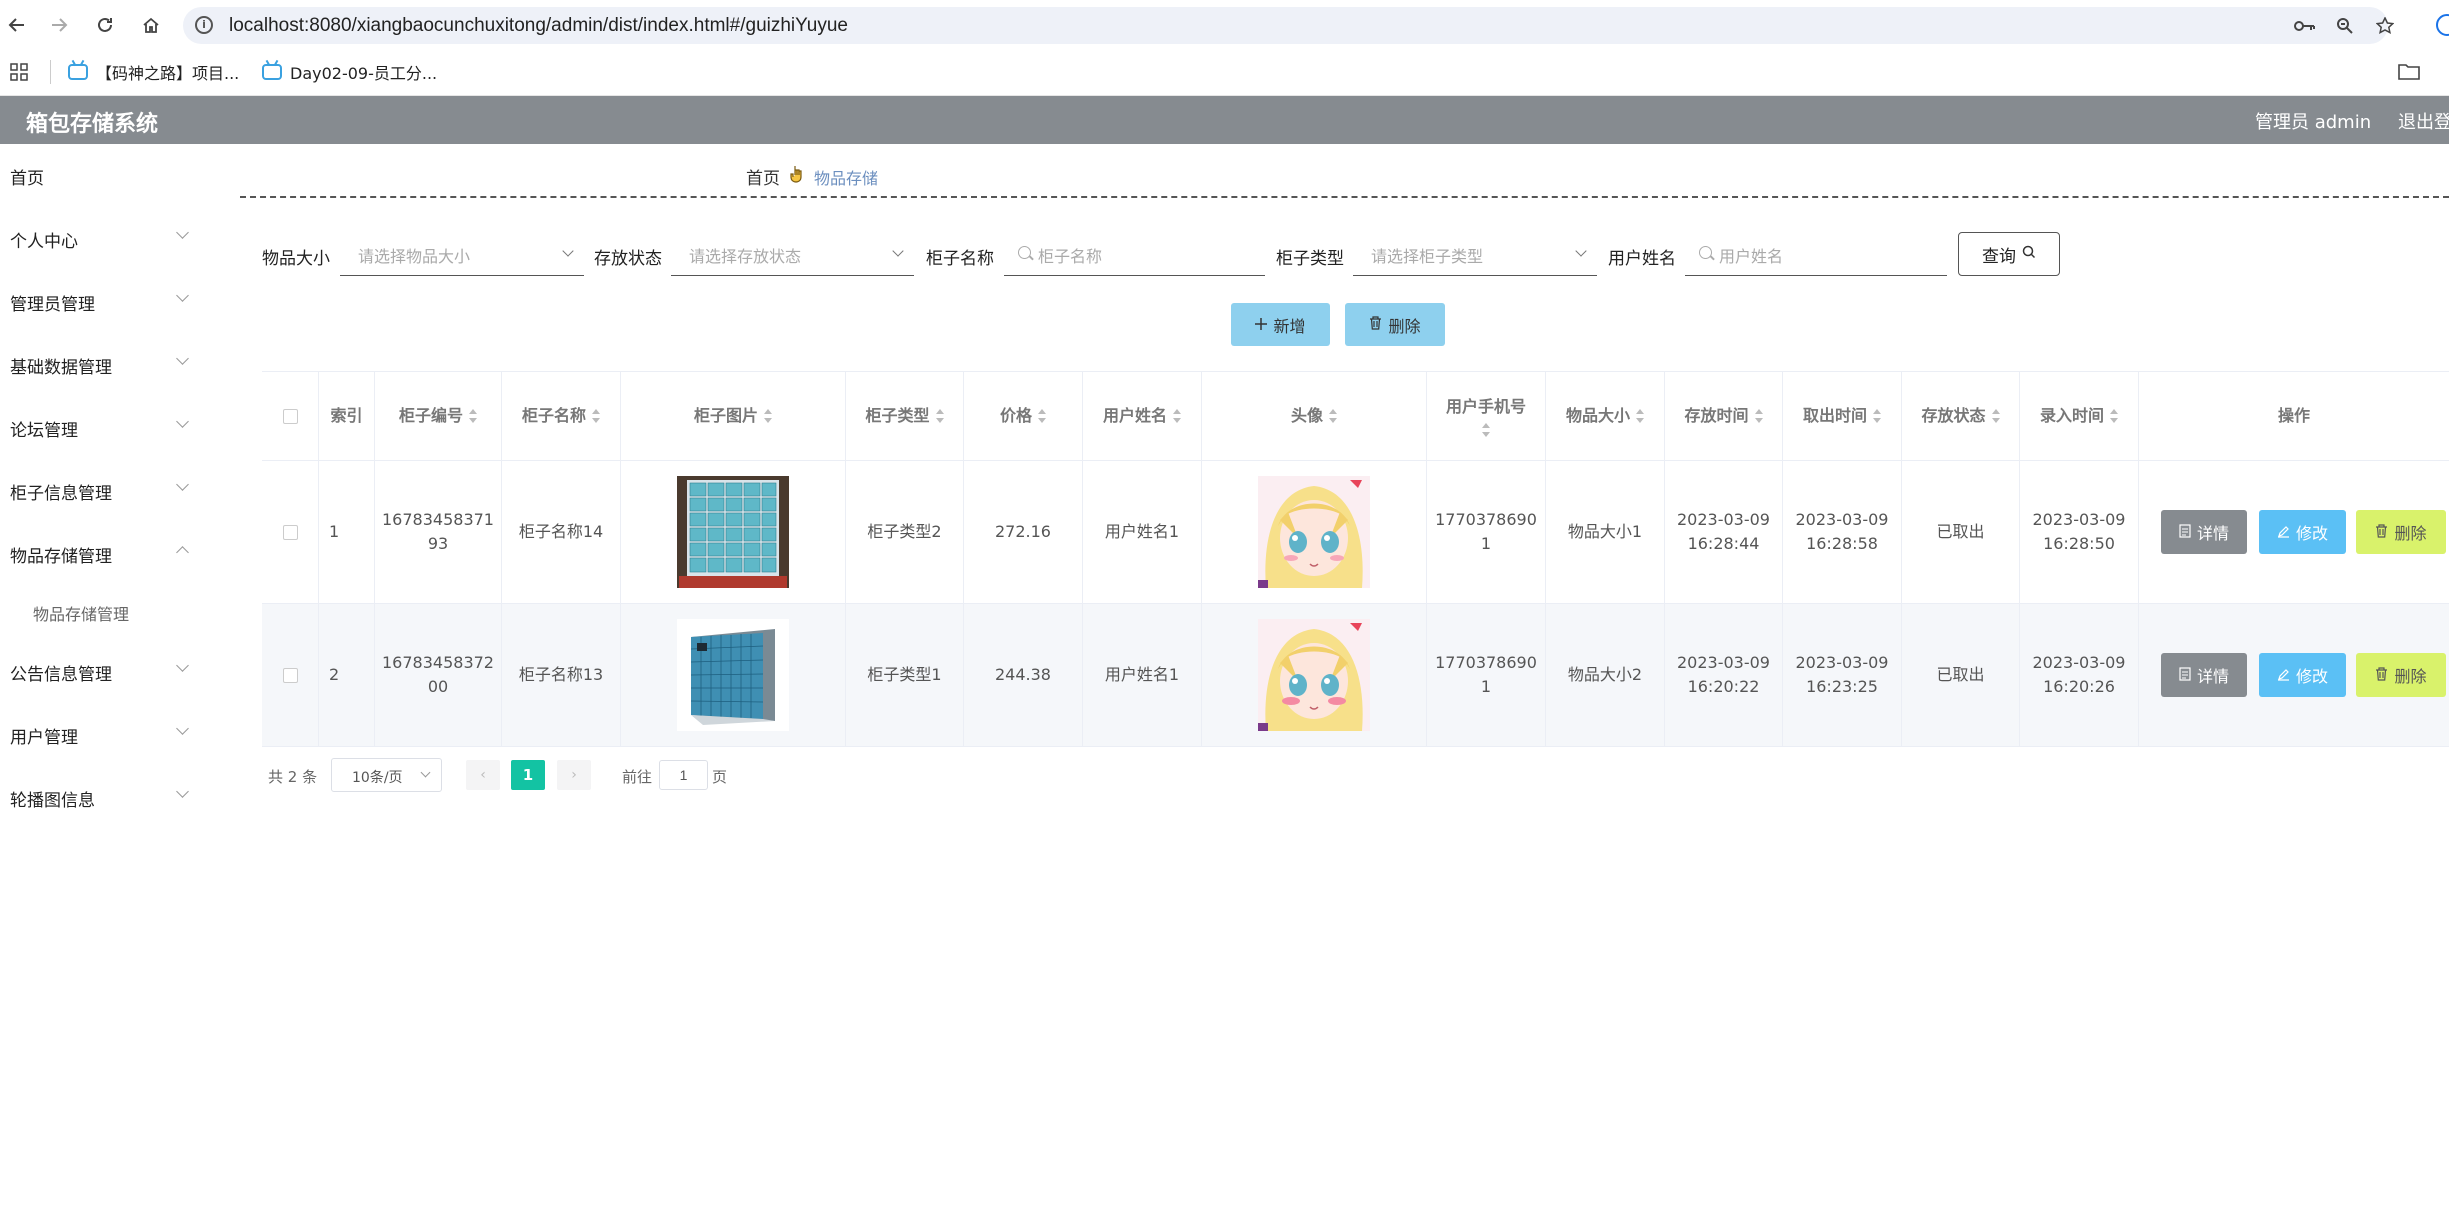 This screenshot has height=1210, width=2449. Describe the element at coordinates (44, 239) in the screenshot. I see `sidebar-item-personal-center: 个人中心` at that location.